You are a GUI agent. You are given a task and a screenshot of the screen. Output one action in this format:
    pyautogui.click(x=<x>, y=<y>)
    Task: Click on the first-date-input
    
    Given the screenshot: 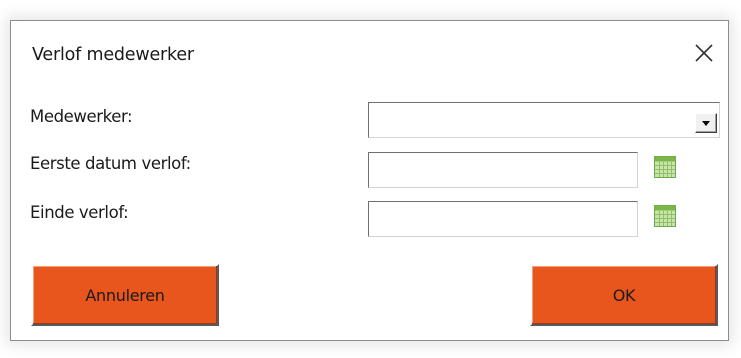 What is the action you would take?
    pyautogui.click(x=503, y=170)
    